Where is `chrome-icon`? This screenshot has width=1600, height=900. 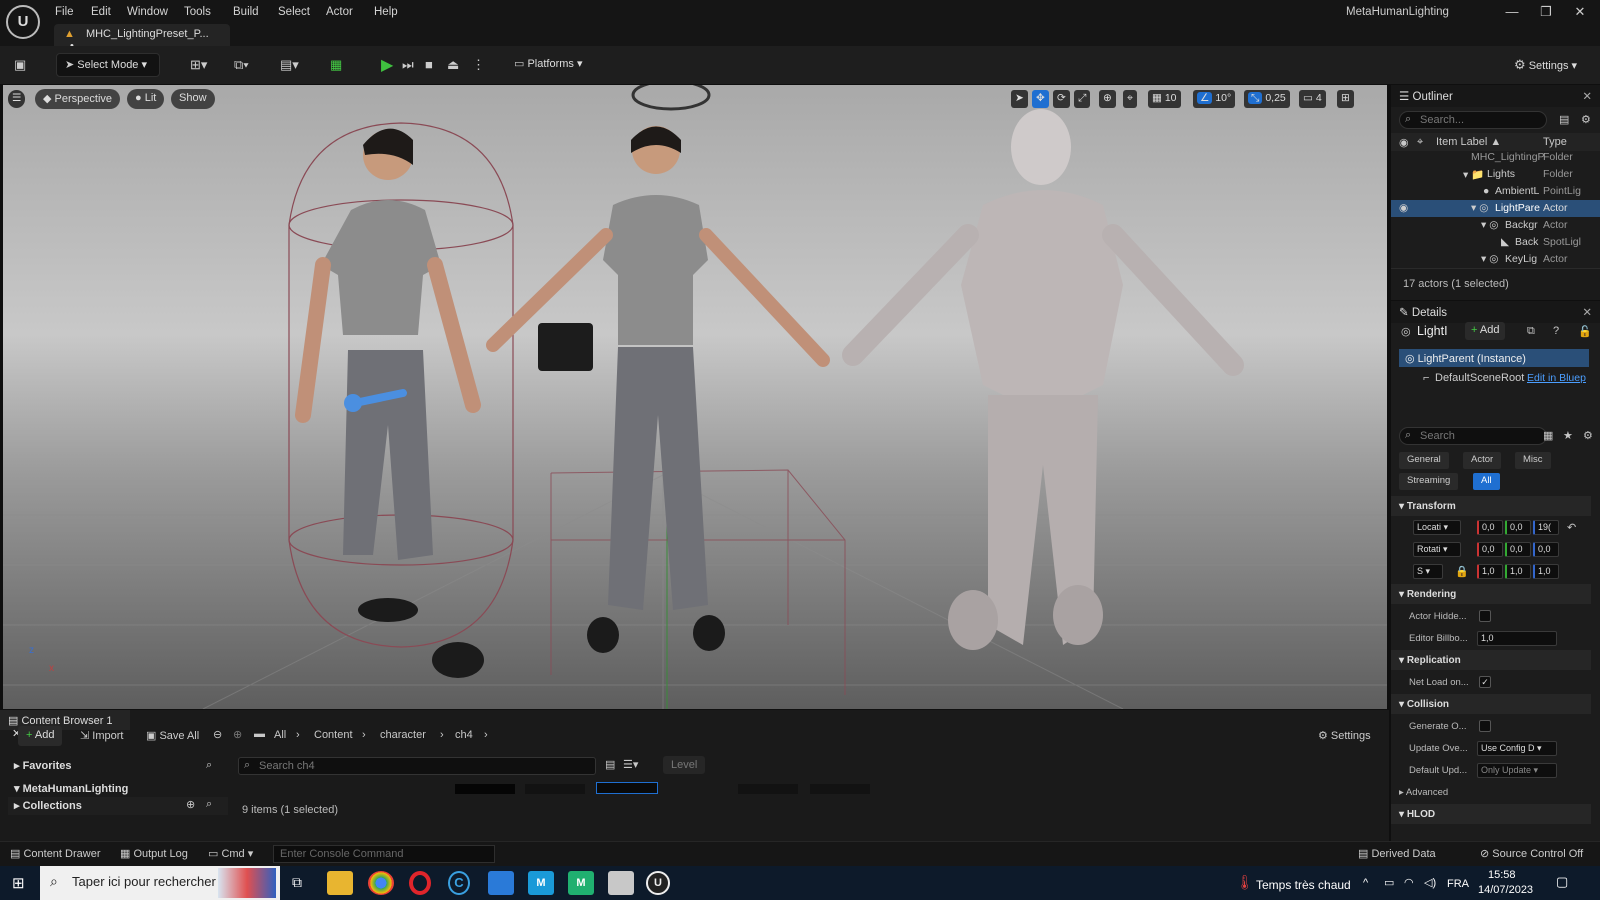
chrome-icon is located at coordinates (381, 883).